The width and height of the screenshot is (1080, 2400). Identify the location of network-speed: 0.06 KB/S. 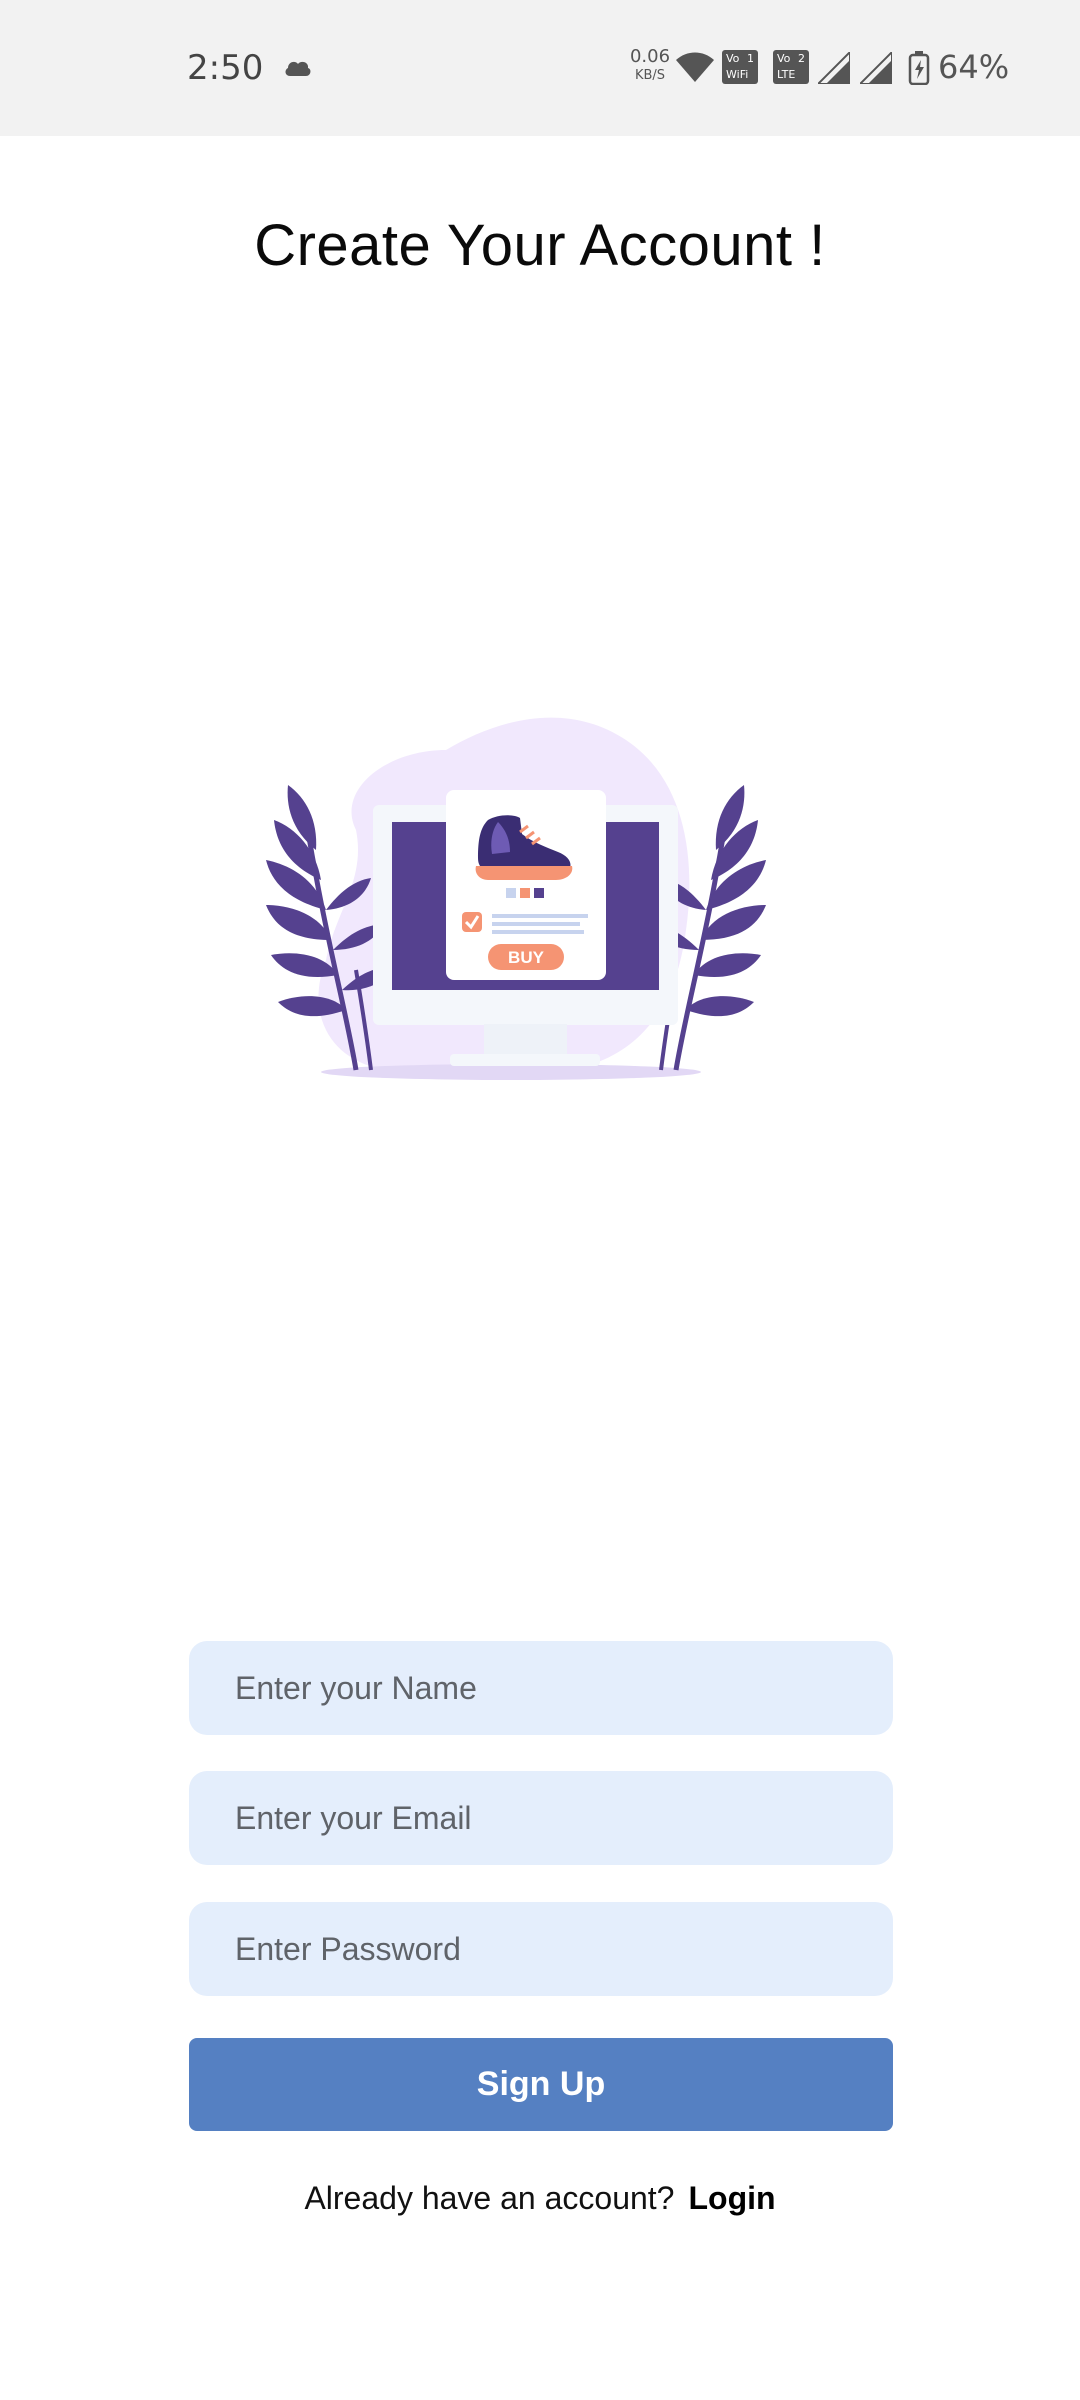
(650, 64).